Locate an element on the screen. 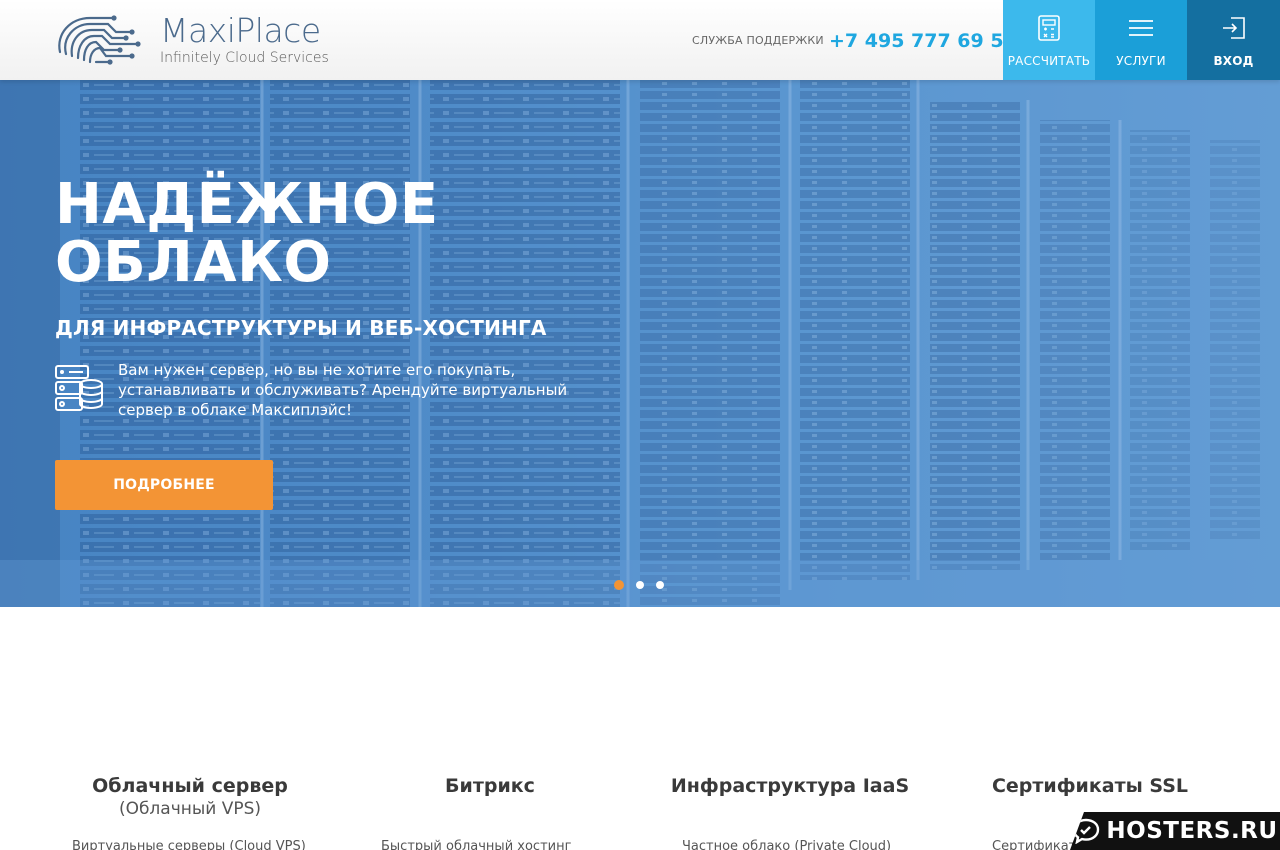 The width and height of the screenshot is (1280, 850). login-button: ВХОД is located at coordinates (1233, 40).